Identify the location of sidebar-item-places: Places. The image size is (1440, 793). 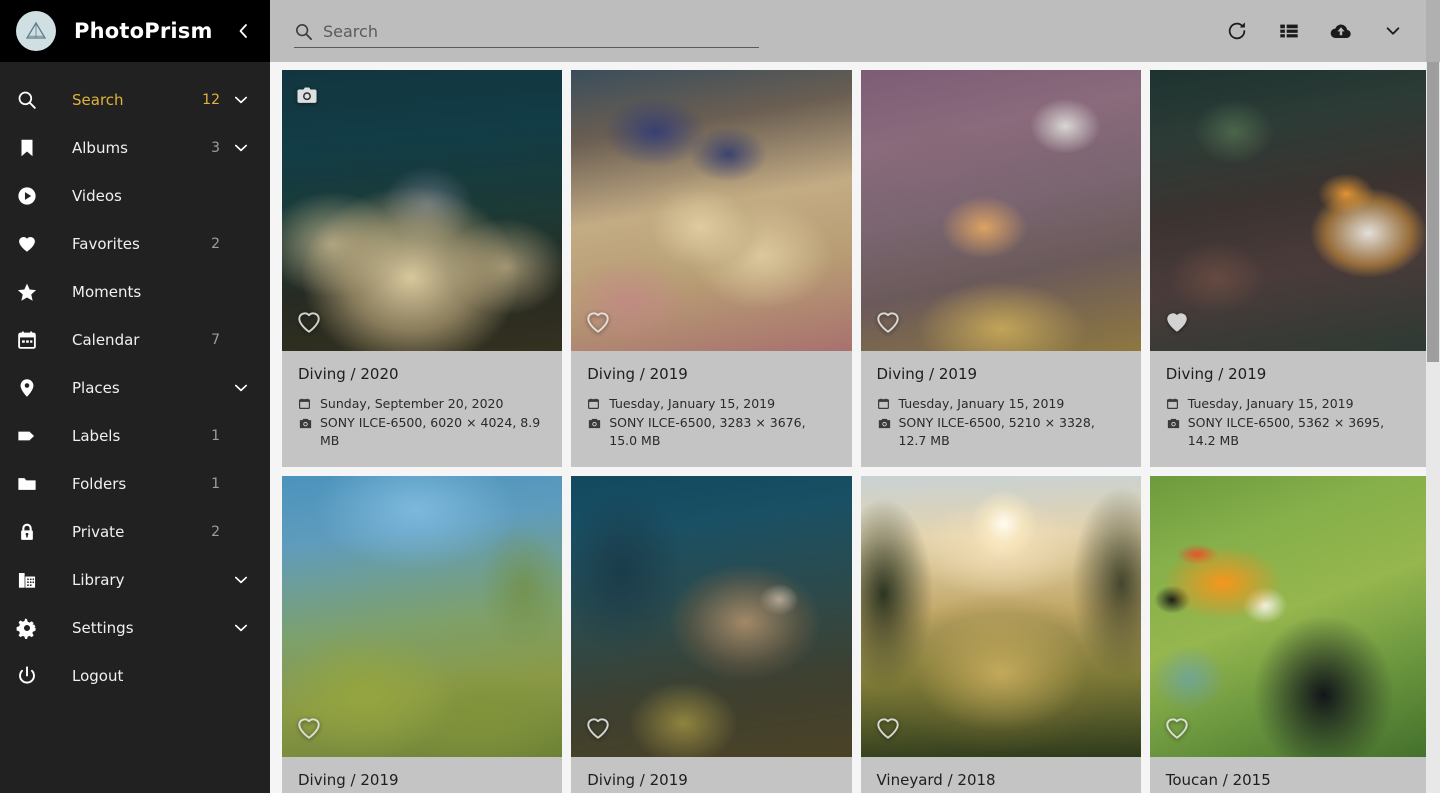
(135, 388).